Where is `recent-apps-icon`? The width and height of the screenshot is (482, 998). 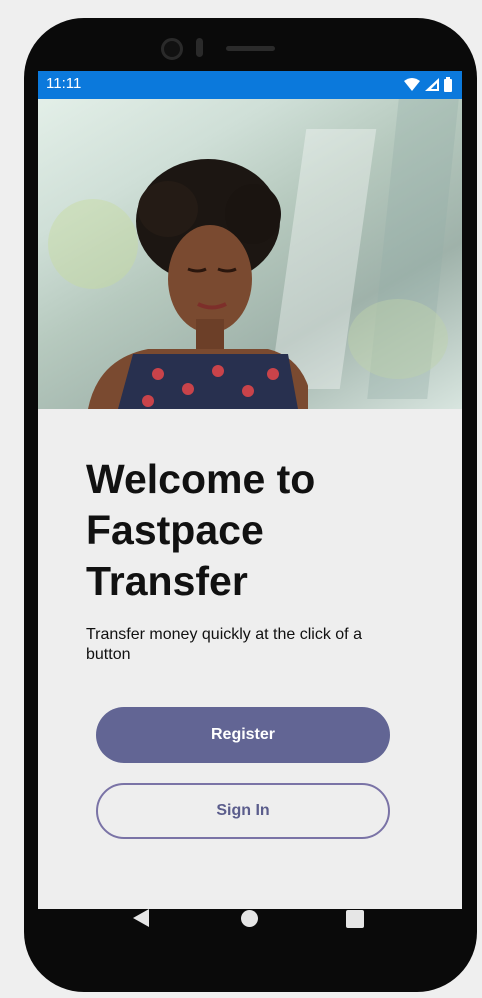 recent-apps-icon is located at coordinates (355, 919).